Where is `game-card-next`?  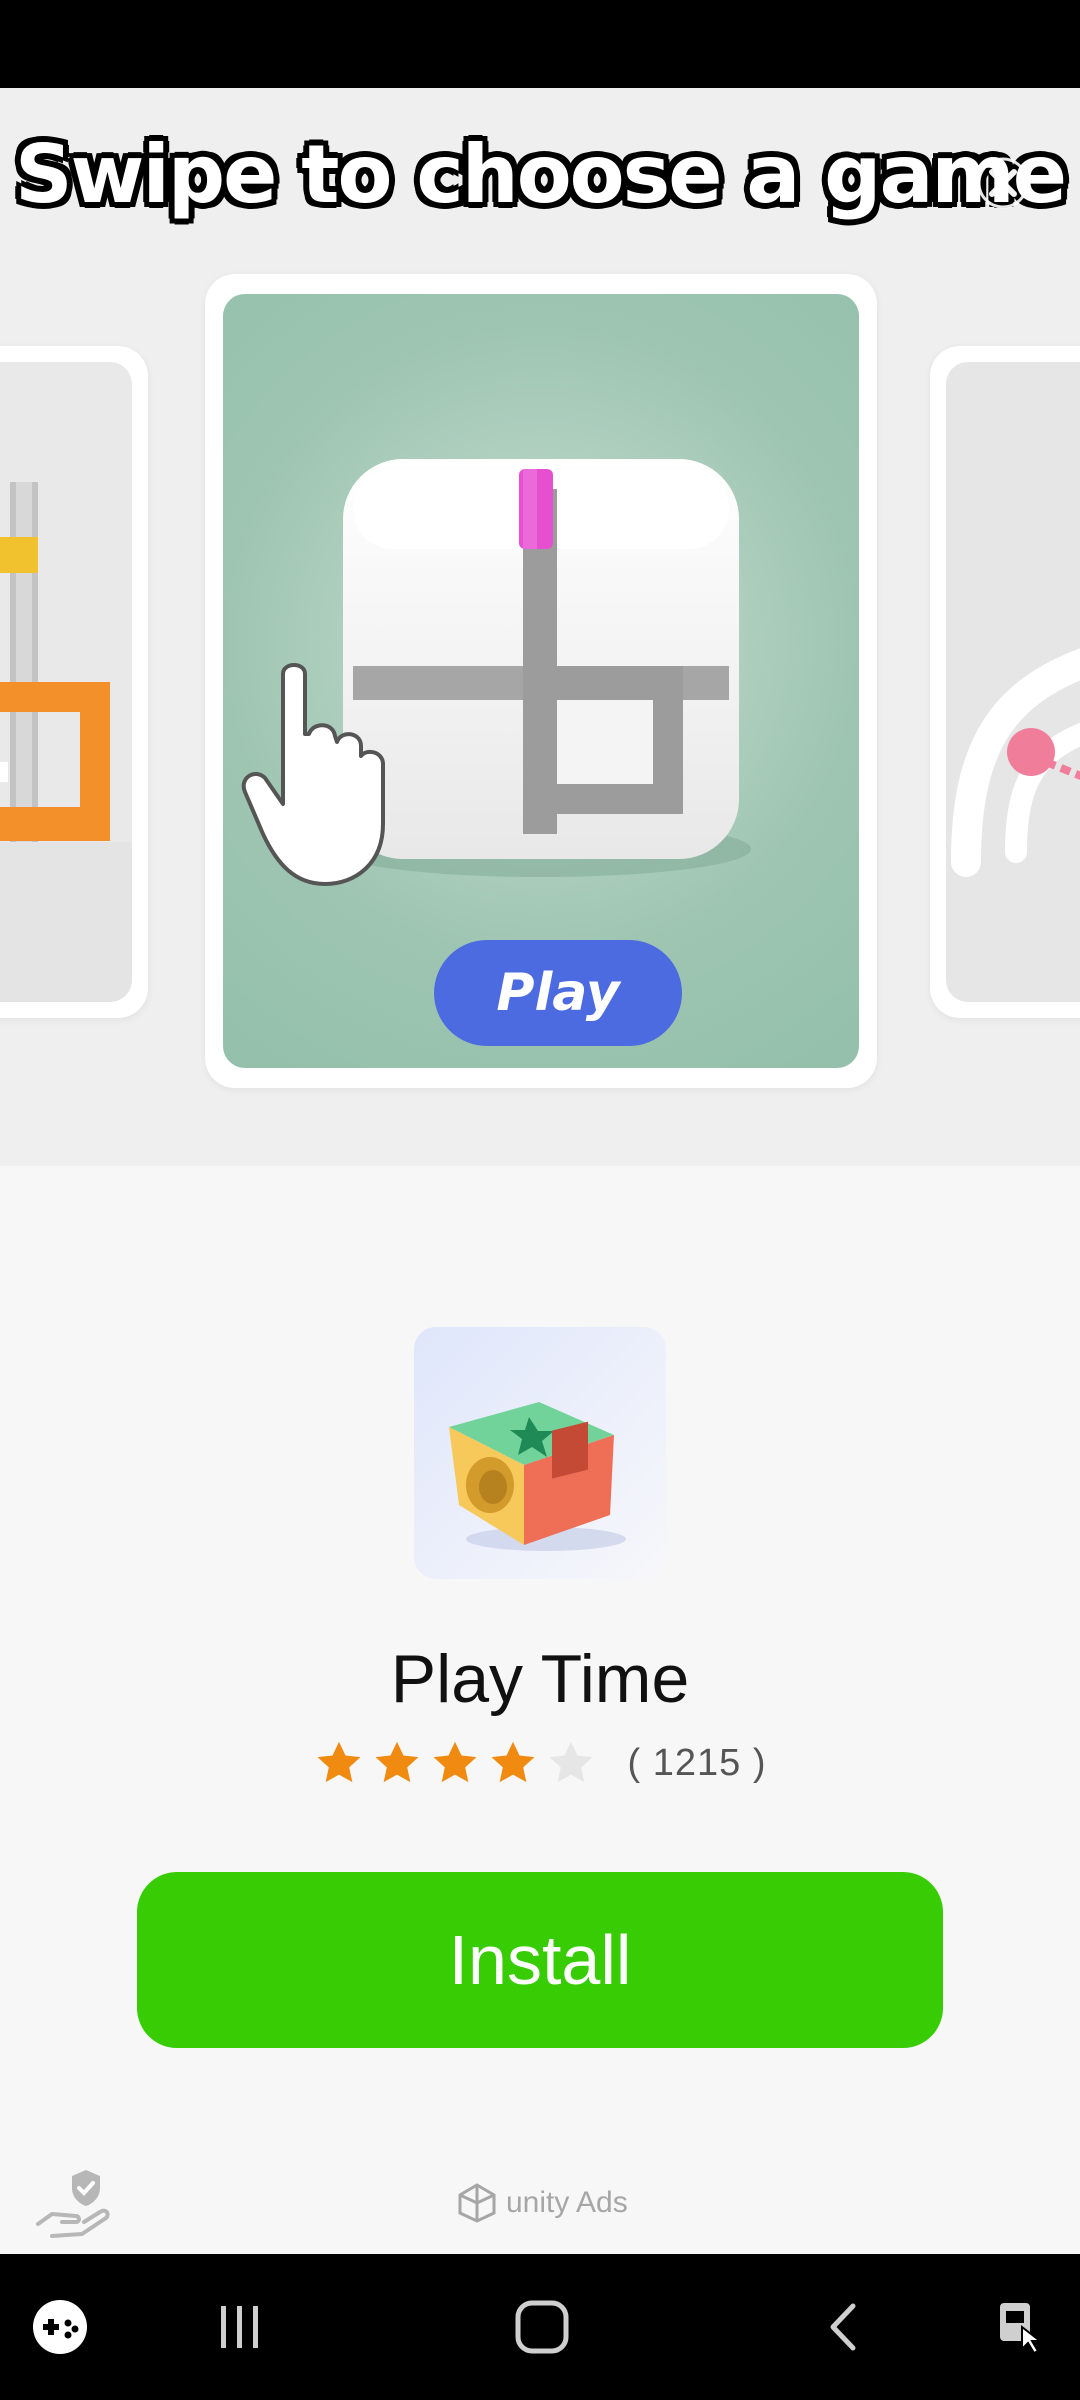 game-card-next is located at coordinates (1005, 682).